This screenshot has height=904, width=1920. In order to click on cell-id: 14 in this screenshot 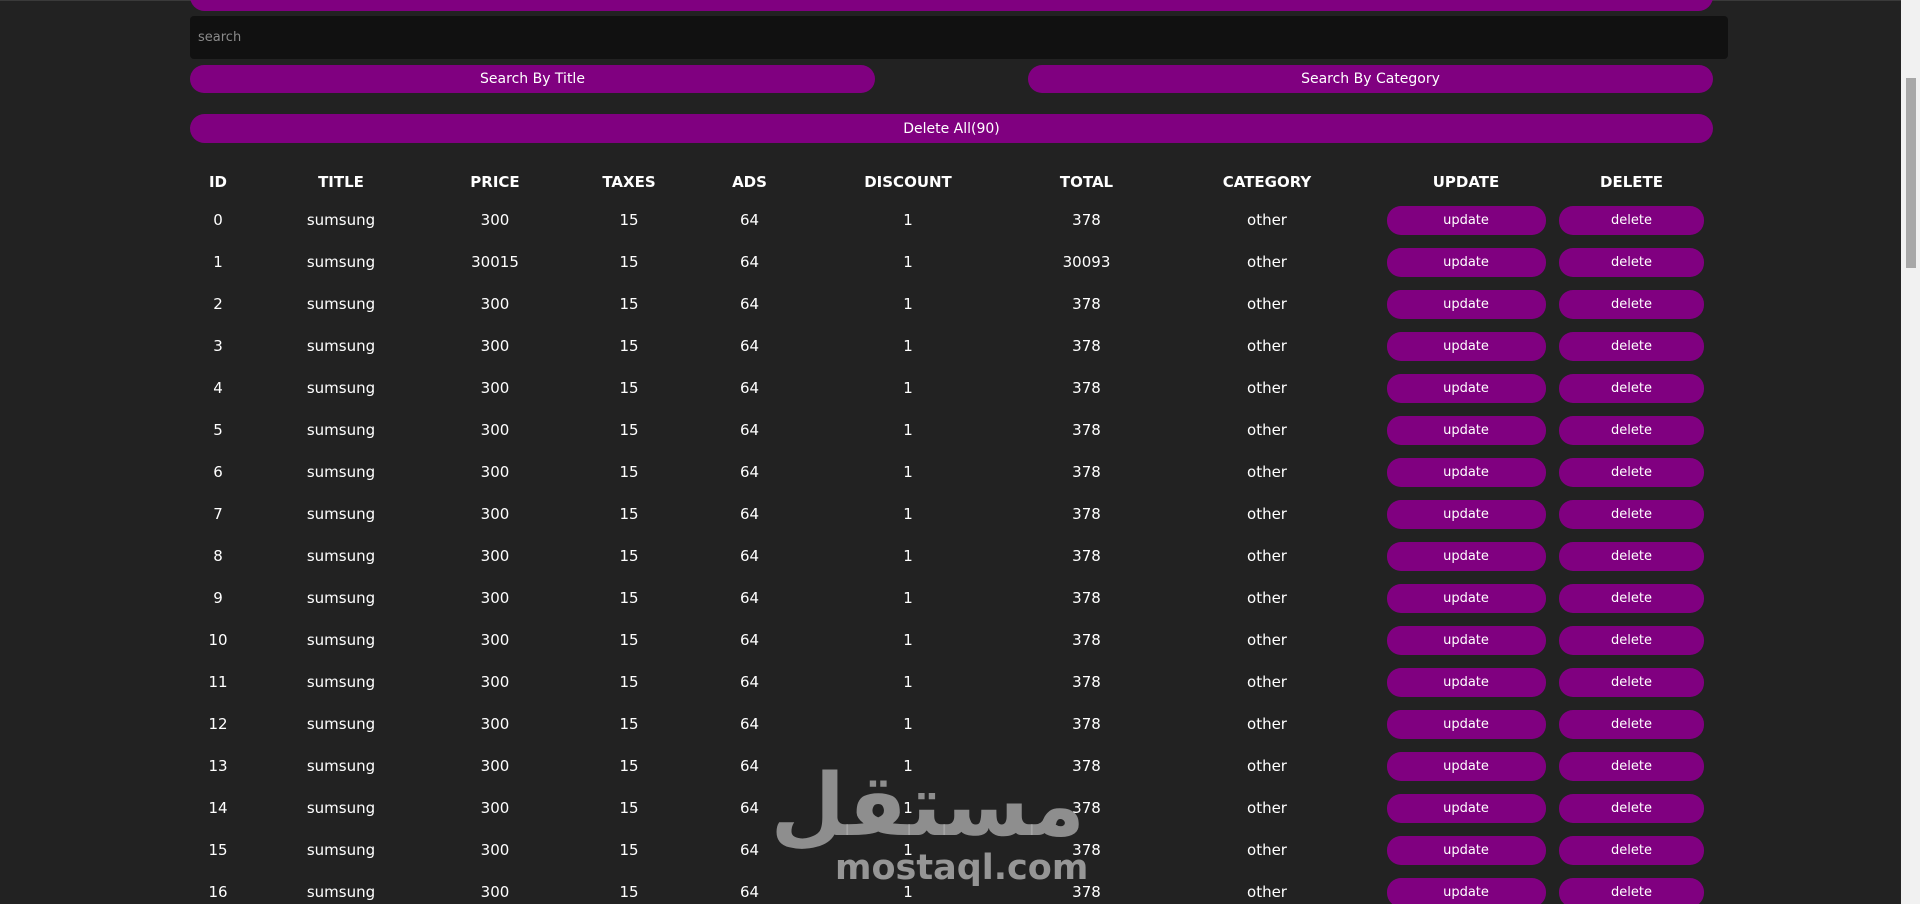, I will do `click(218, 808)`.